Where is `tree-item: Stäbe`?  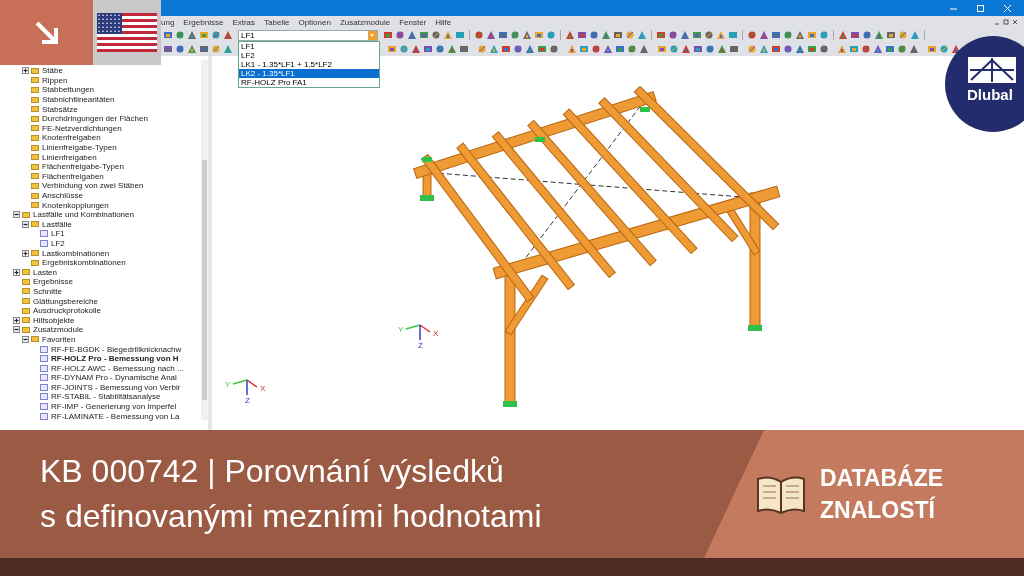
tree-item: Stäbe is located at coordinates (52, 71).